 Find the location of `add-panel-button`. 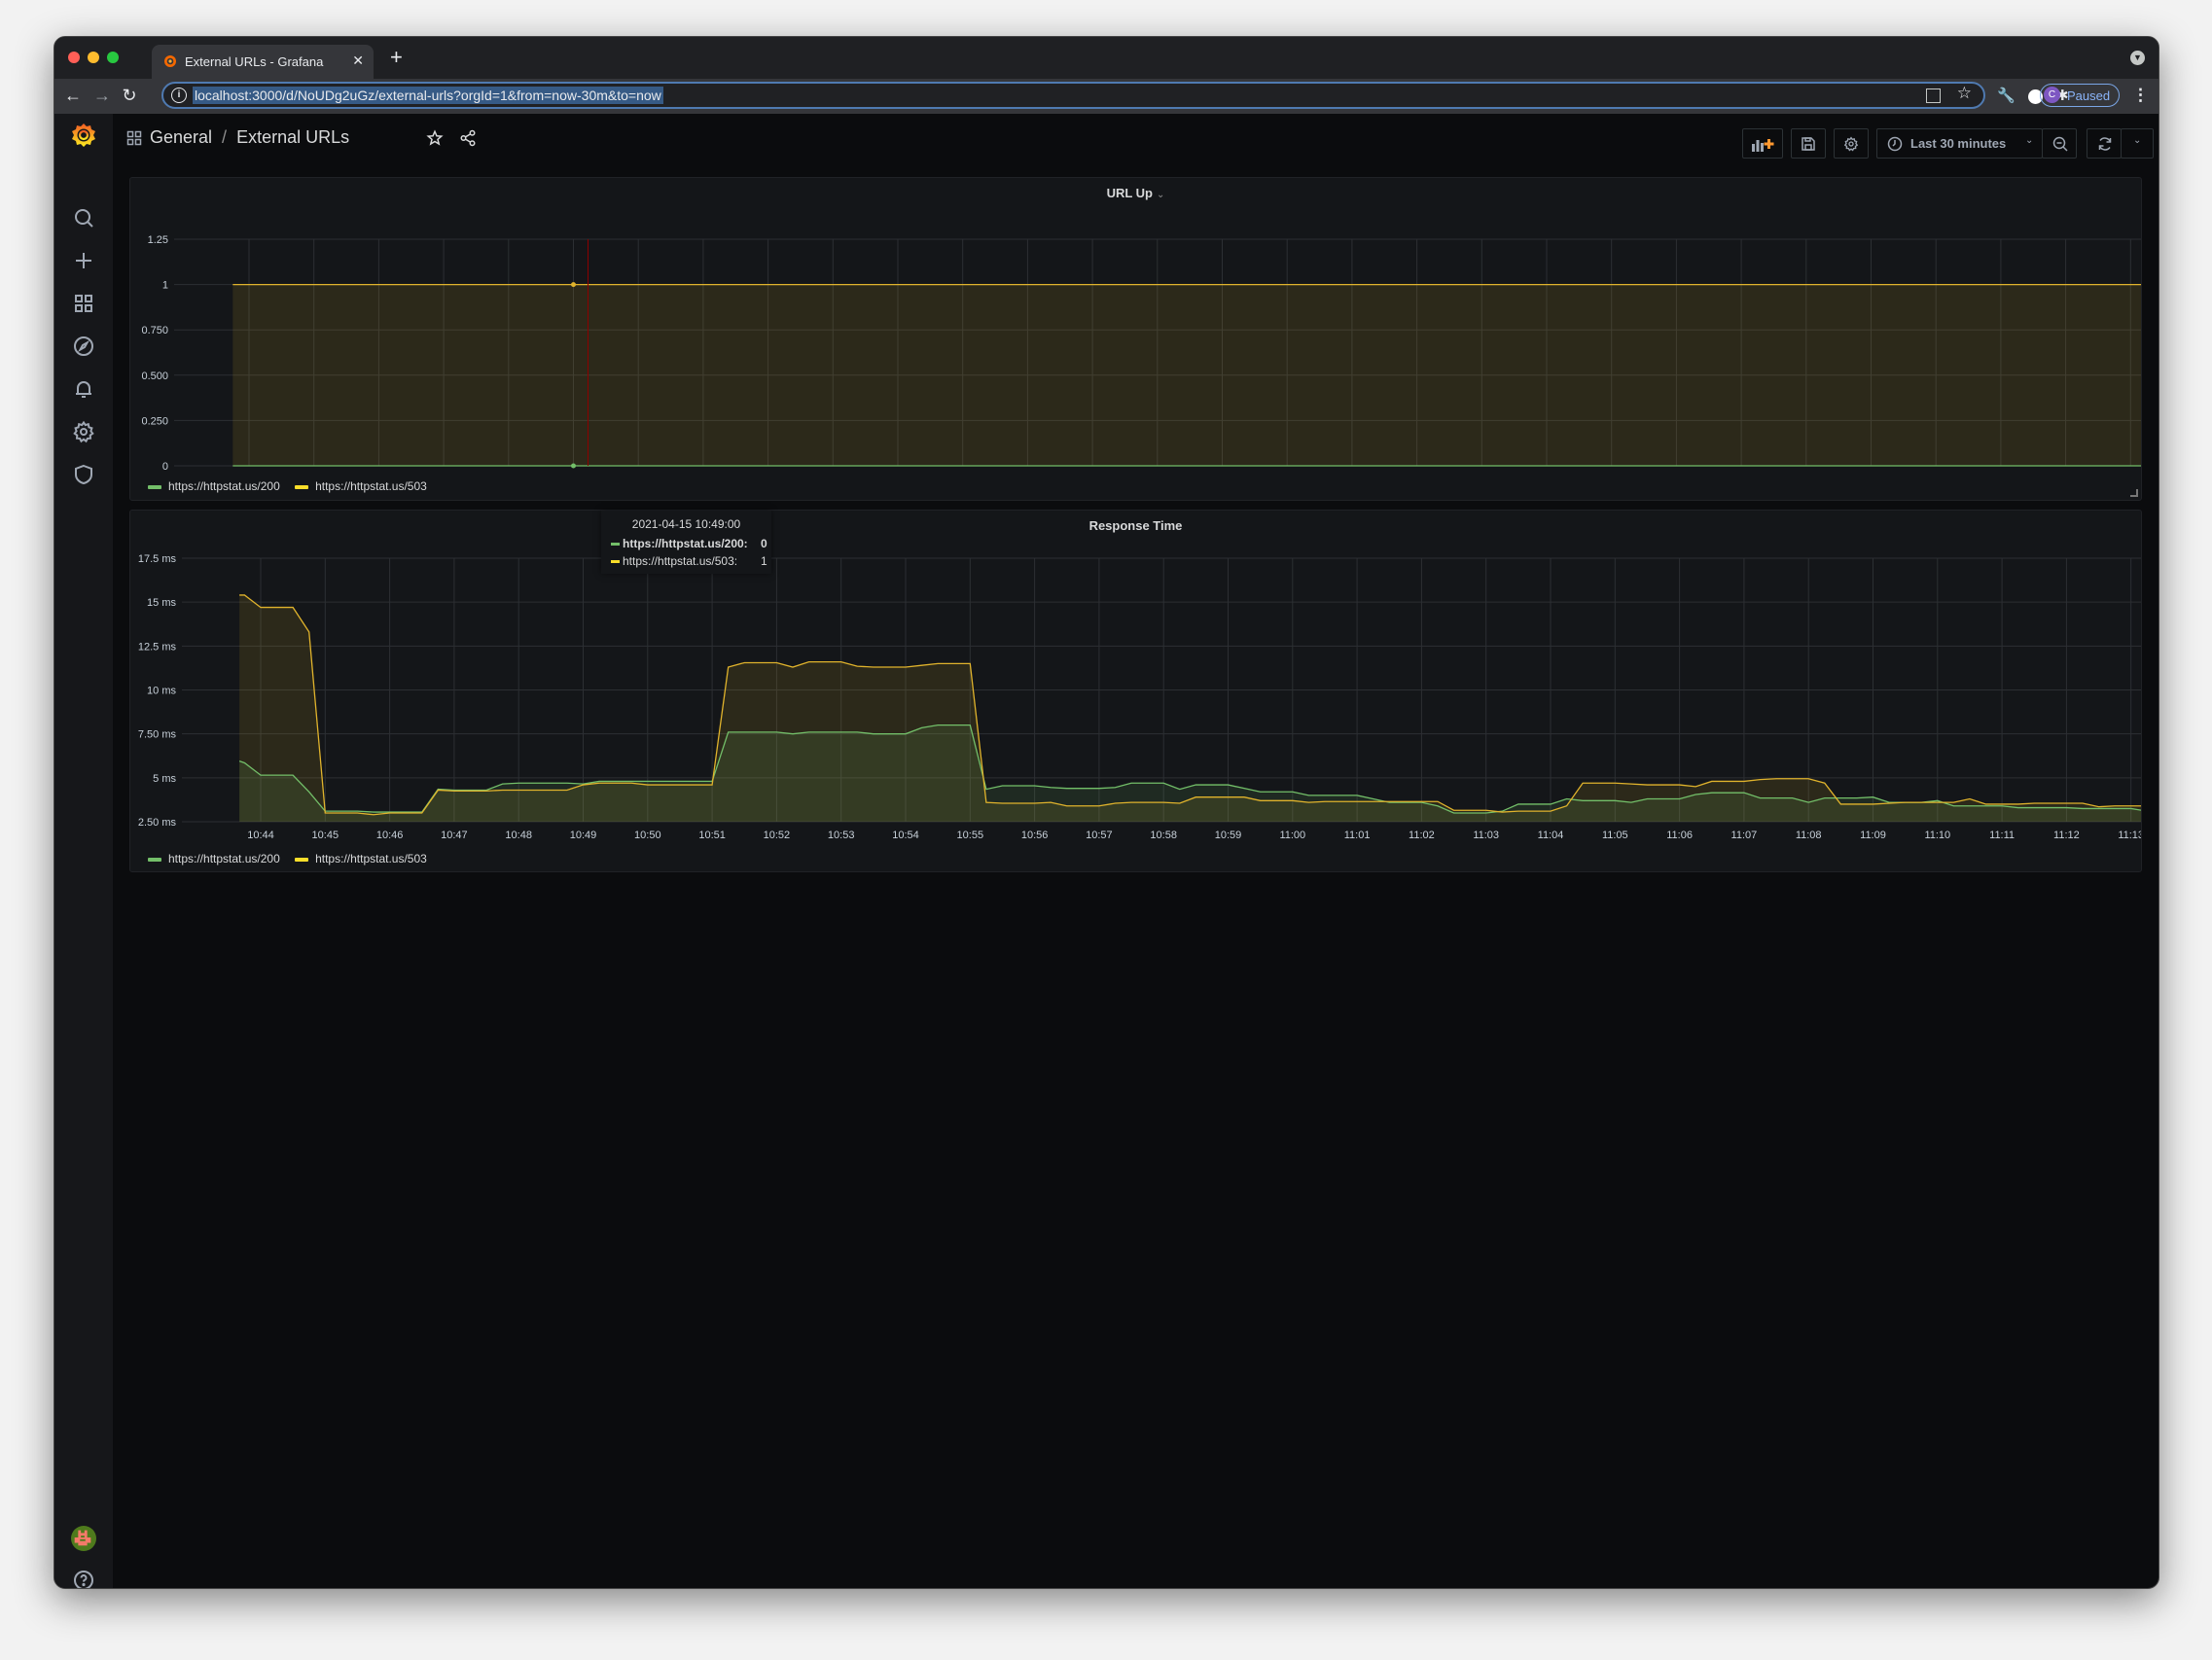

add-panel-button is located at coordinates (1762, 143).